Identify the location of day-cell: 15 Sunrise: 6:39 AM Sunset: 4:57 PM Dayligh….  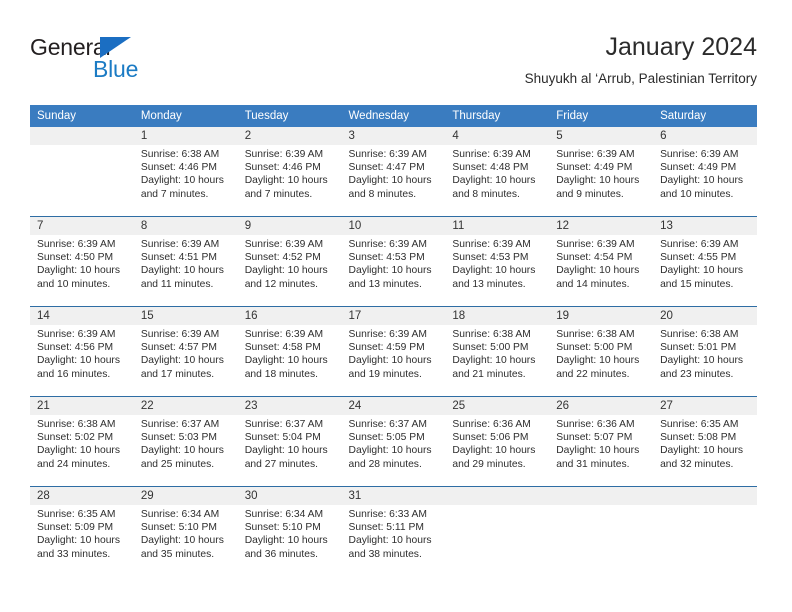
(185, 351).